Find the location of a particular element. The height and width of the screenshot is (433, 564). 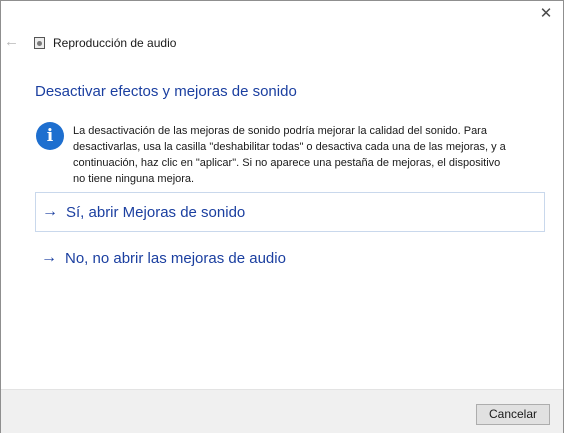

info-icon: i is located at coordinates (50, 136).